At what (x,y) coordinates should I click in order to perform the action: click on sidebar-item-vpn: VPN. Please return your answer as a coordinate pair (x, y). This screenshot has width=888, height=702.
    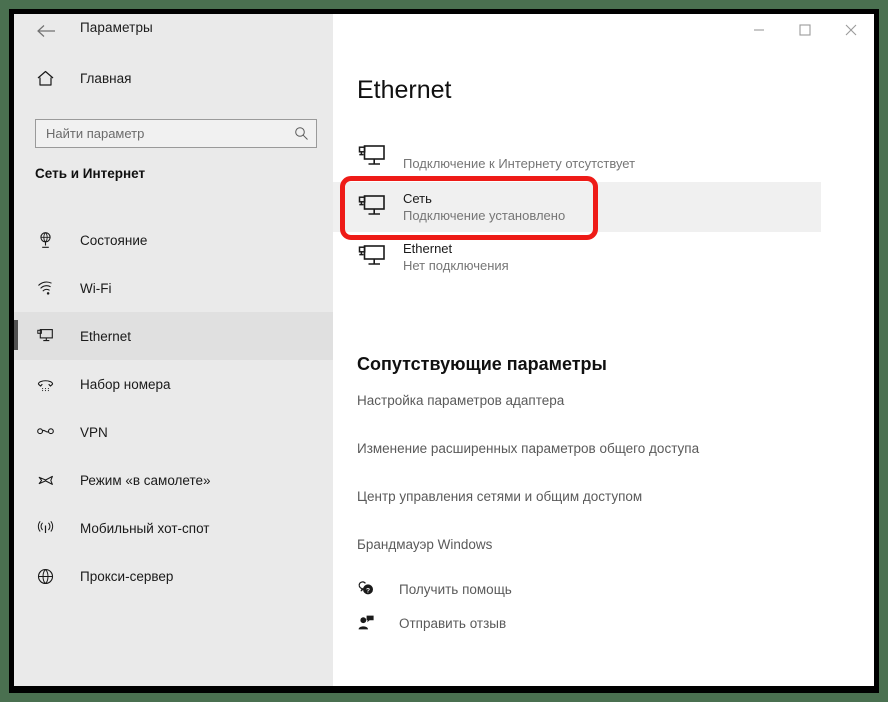
    Looking at the image, I should click on (173, 432).